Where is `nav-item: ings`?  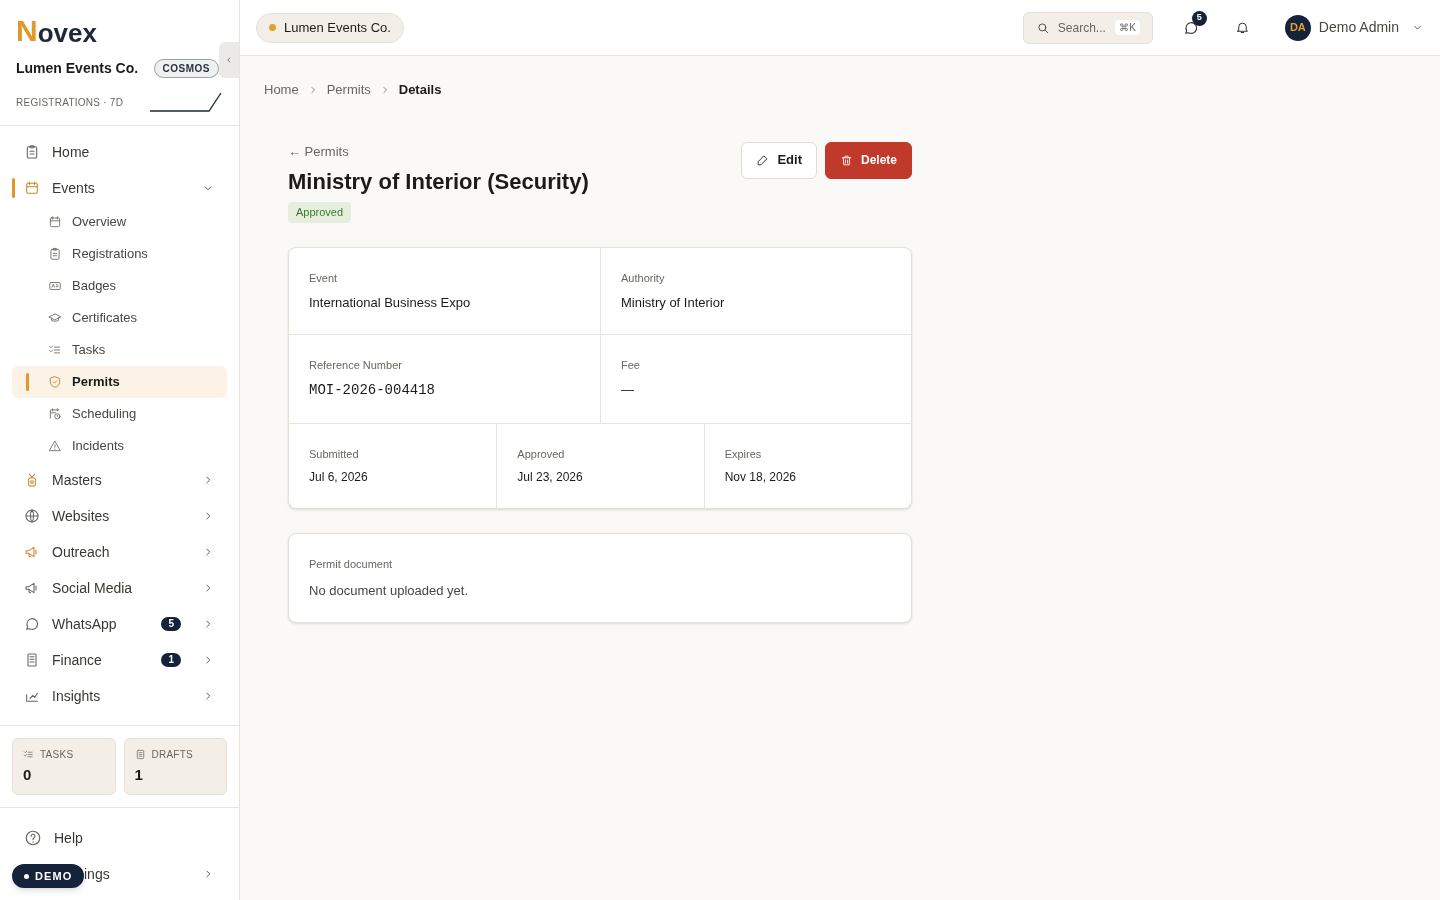
nav-item: ings is located at coordinates (155, 874).